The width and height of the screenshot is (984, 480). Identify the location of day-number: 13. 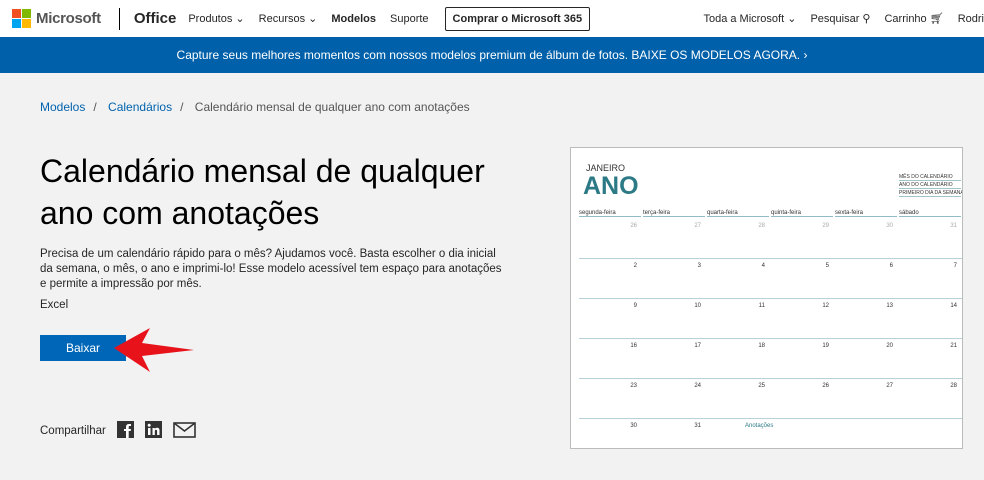
(889, 306).